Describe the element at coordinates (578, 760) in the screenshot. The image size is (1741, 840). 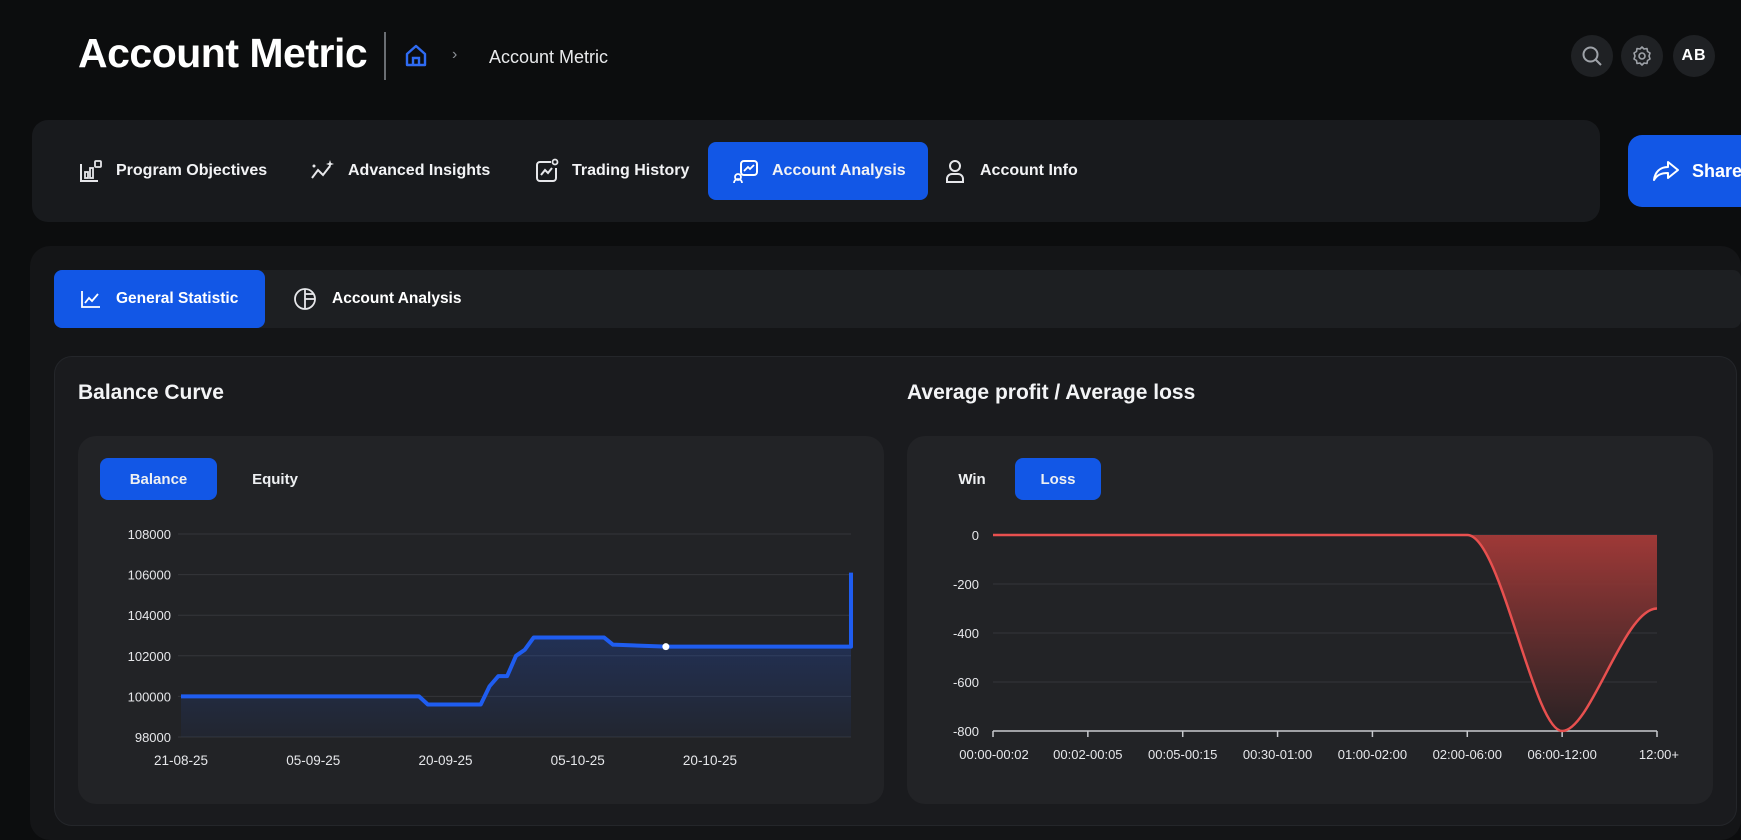
I see `x-tick-label: 05-10-25` at that location.